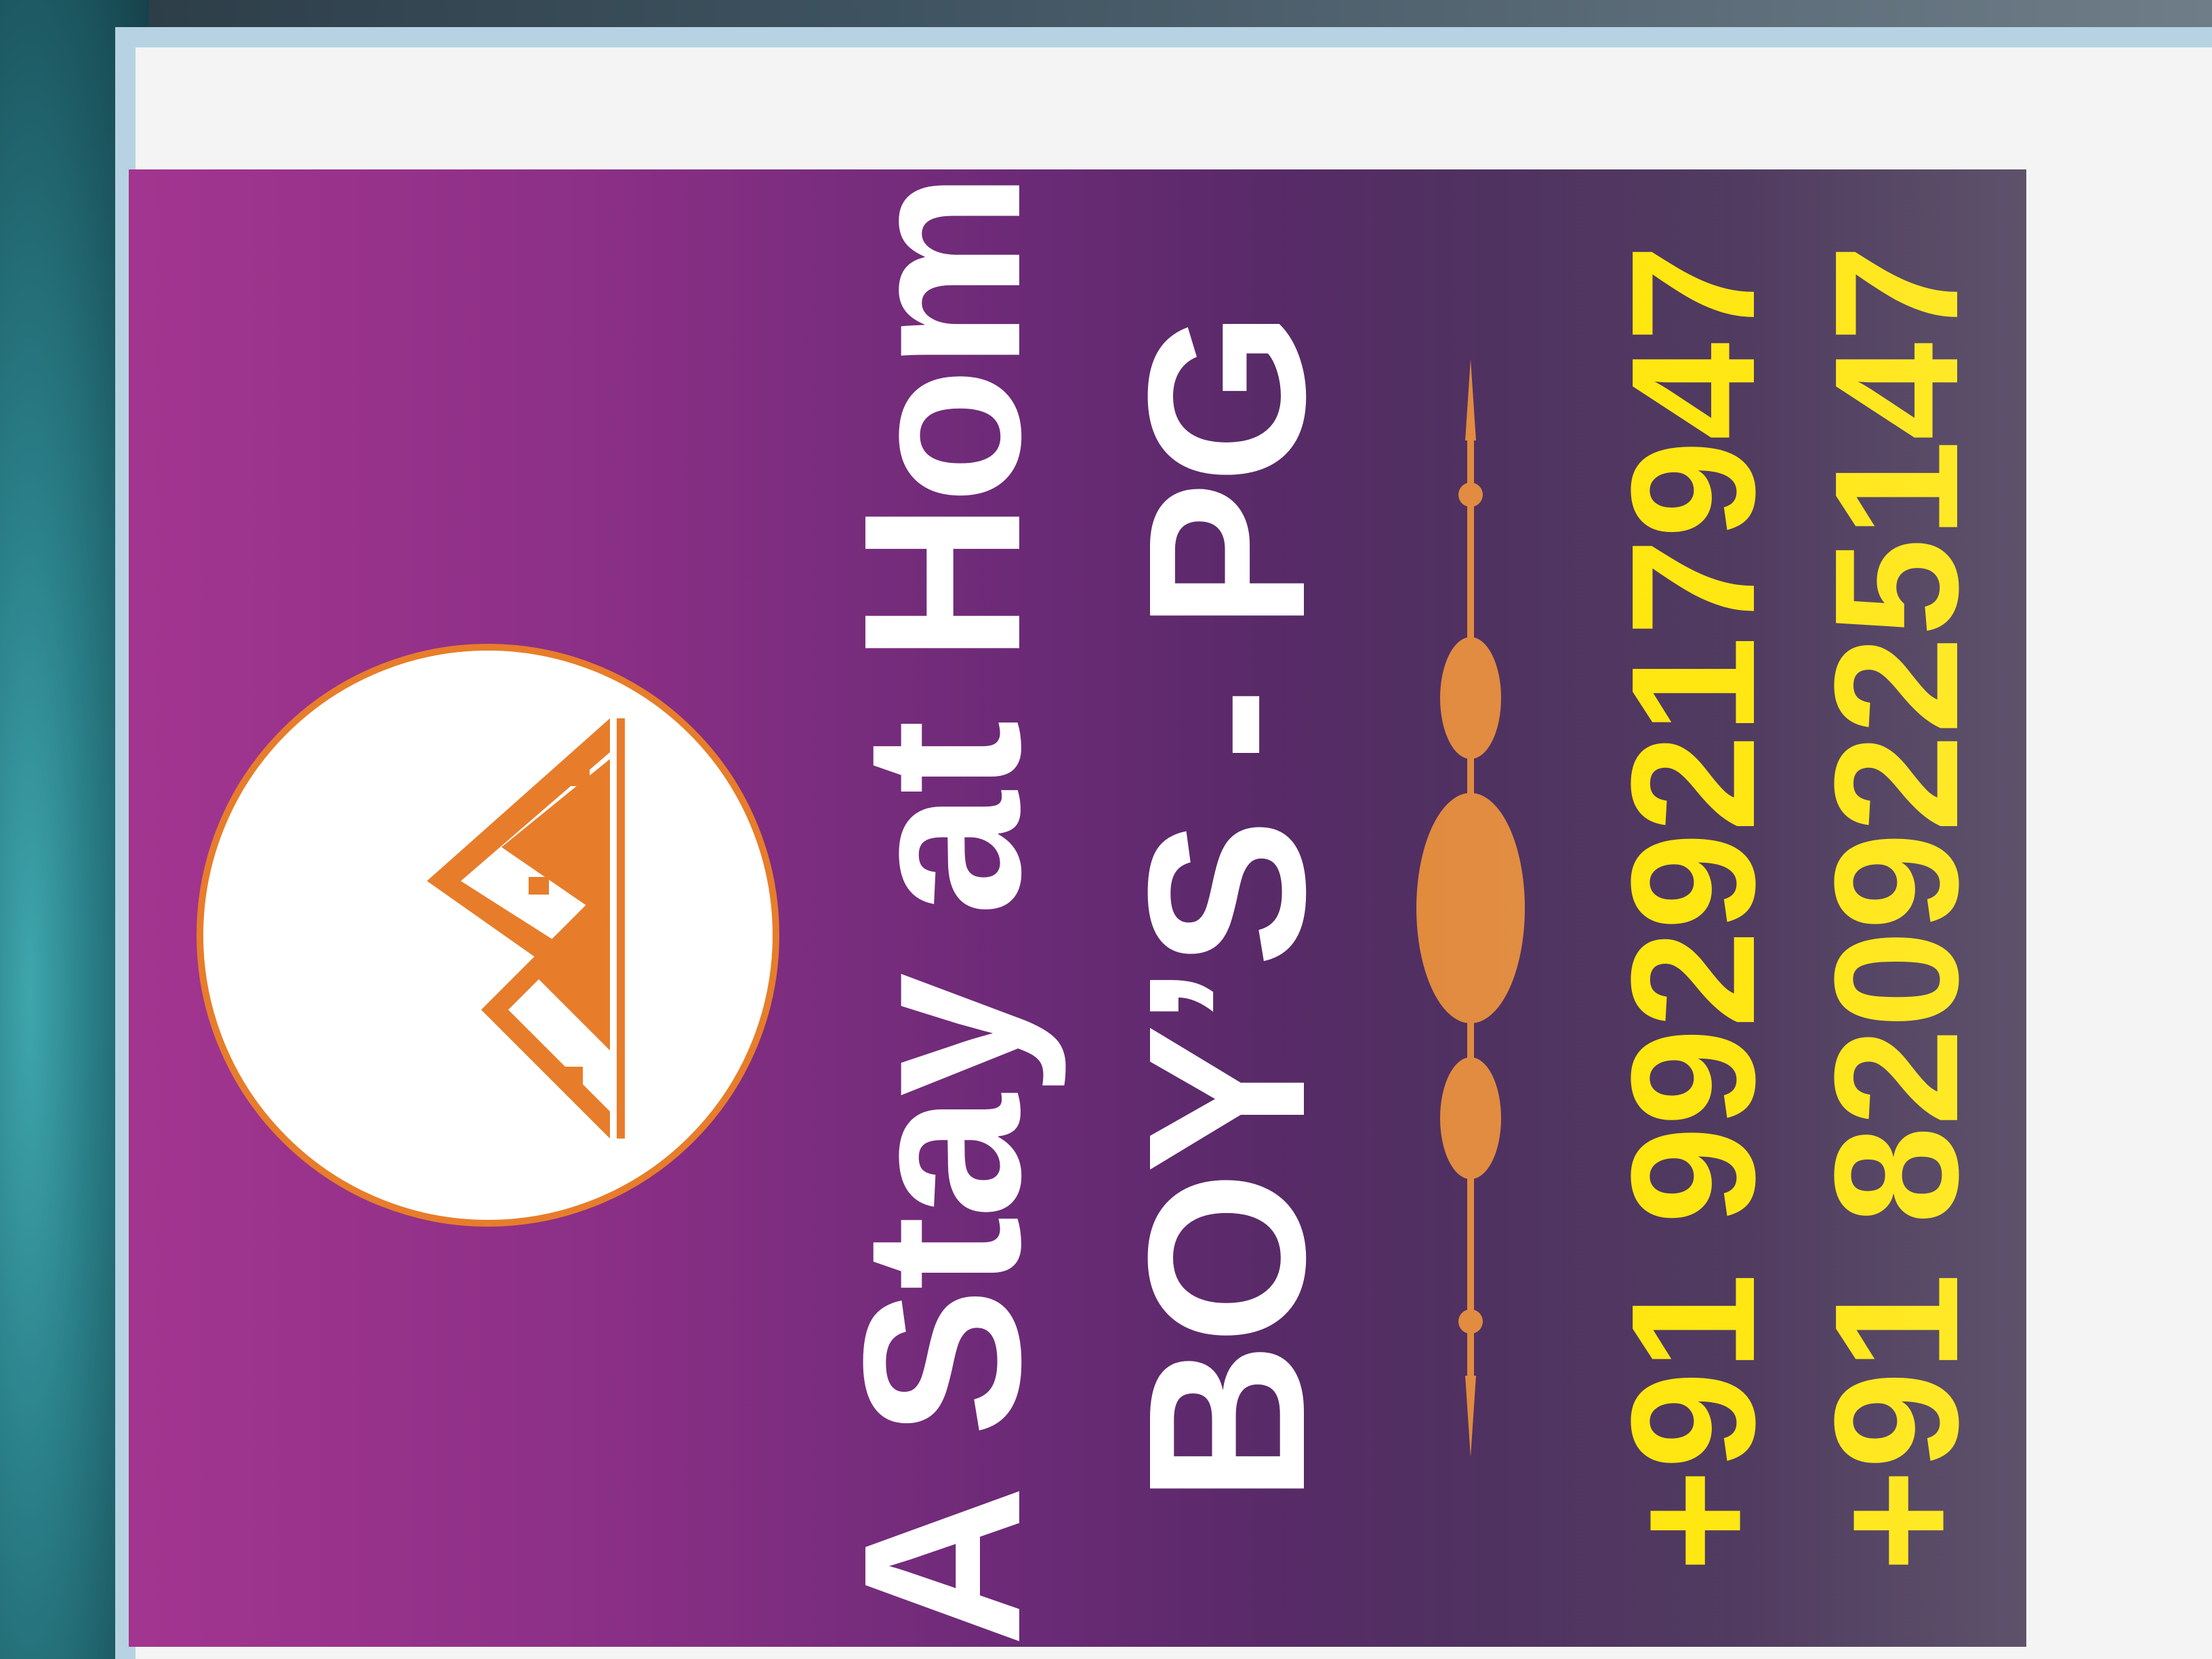 The image size is (2212, 1659). Describe the element at coordinates (1897, 908) in the screenshot. I see `phone-number-2: +91 8209225147` at that location.